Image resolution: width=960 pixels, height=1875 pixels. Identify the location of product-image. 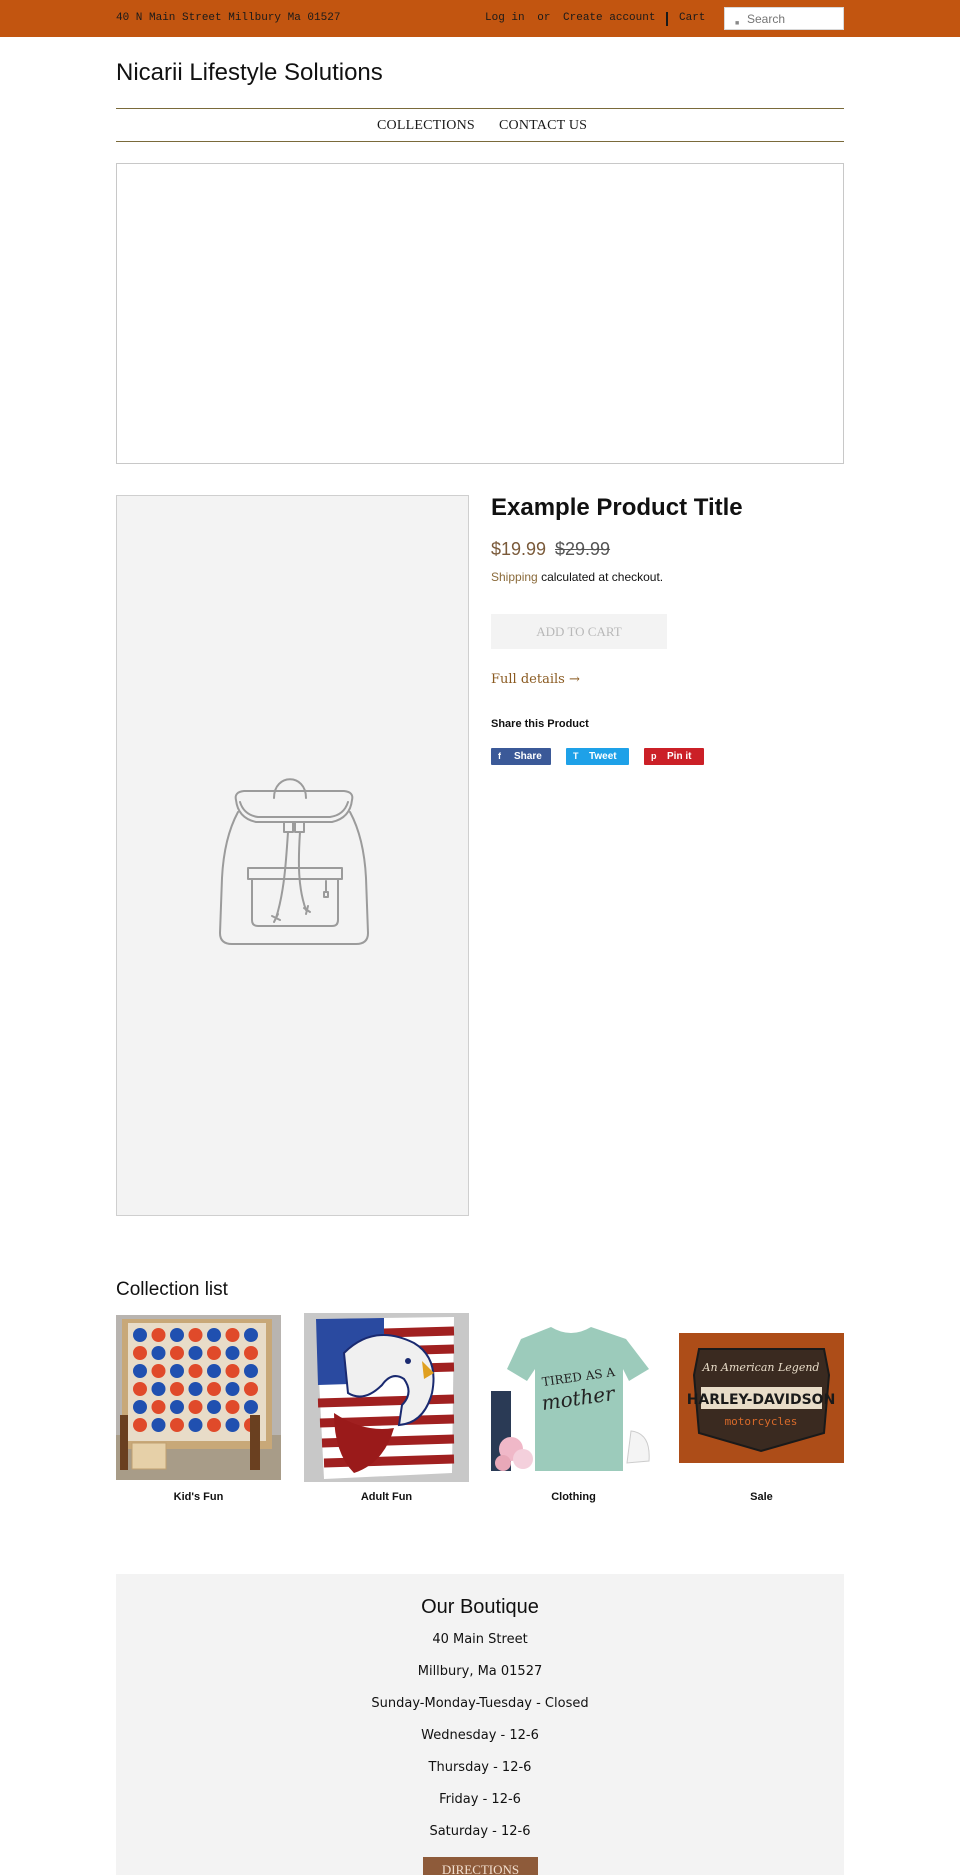
(292, 855).